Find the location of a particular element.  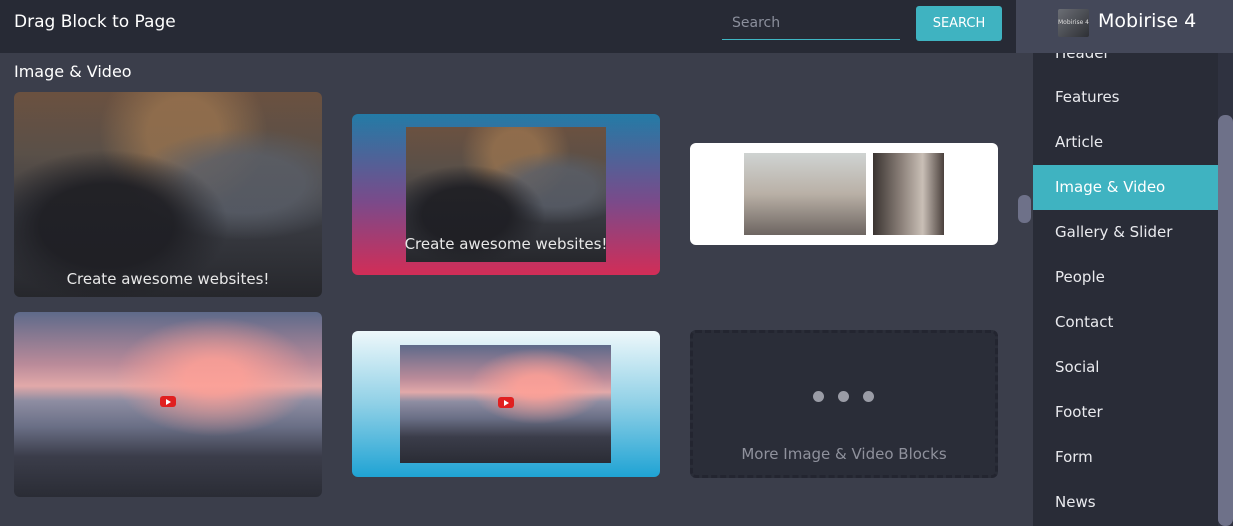

block-card-video-full is located at coordinates (168, 404).